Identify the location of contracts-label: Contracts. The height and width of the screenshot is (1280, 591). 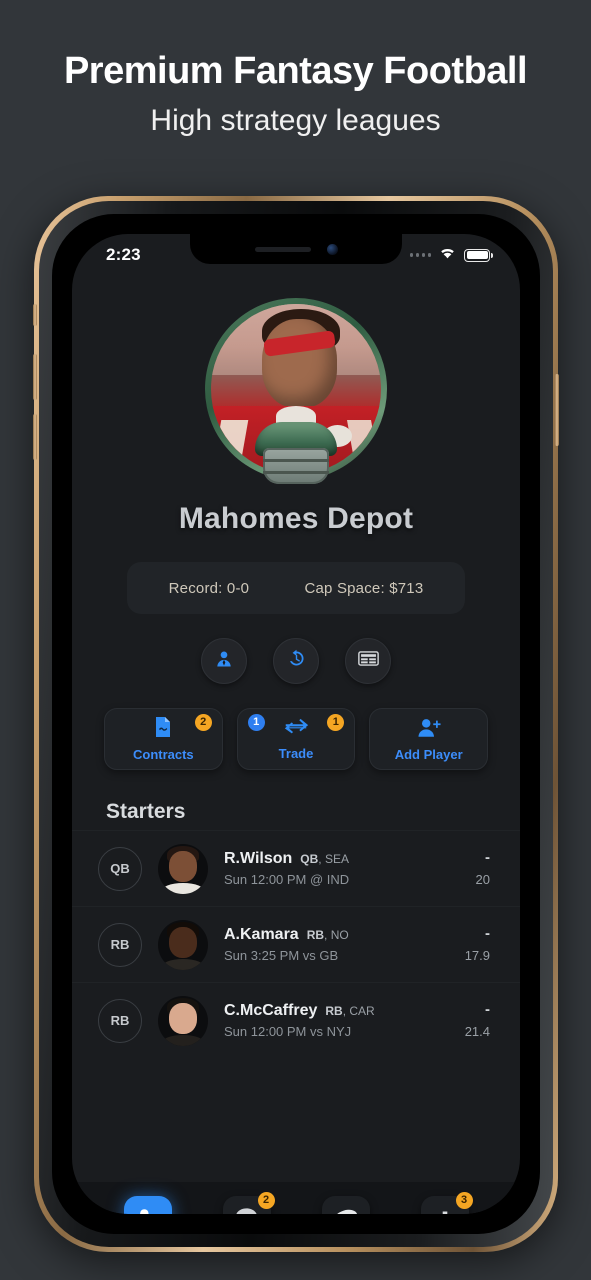
(163, 754).